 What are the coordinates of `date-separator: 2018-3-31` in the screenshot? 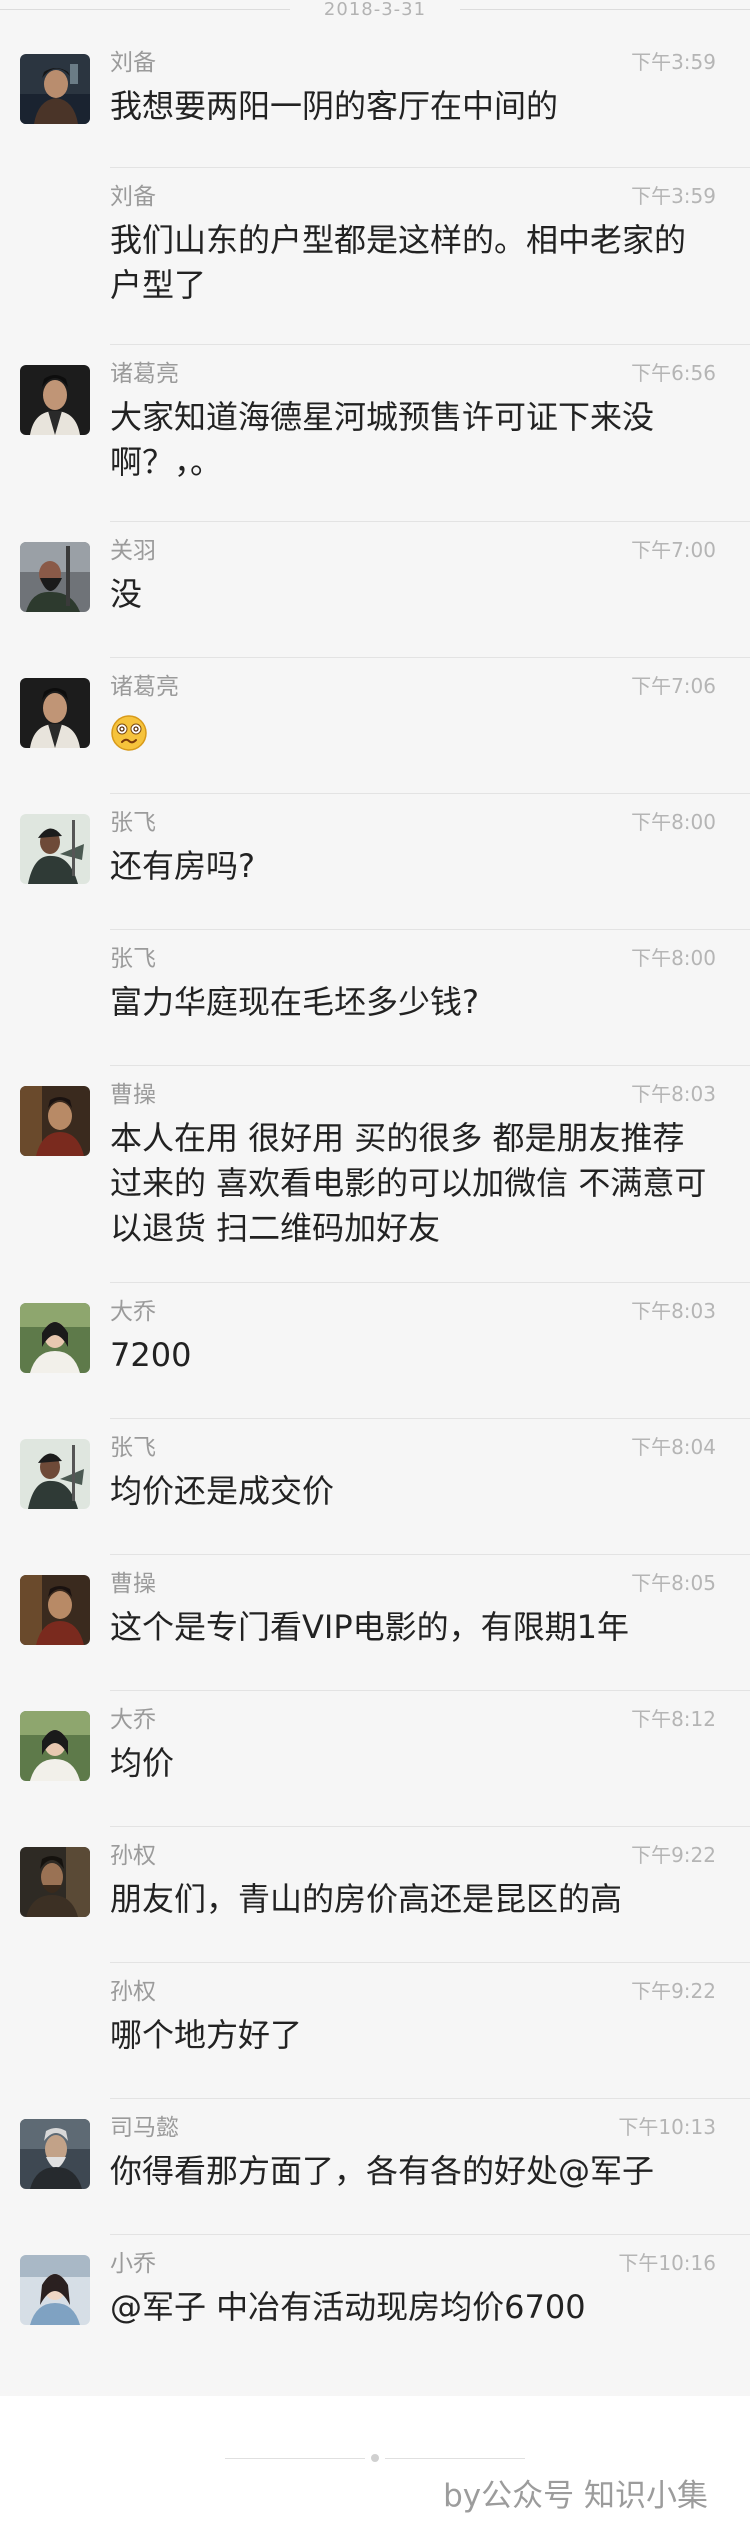 It's located at (375, 13).